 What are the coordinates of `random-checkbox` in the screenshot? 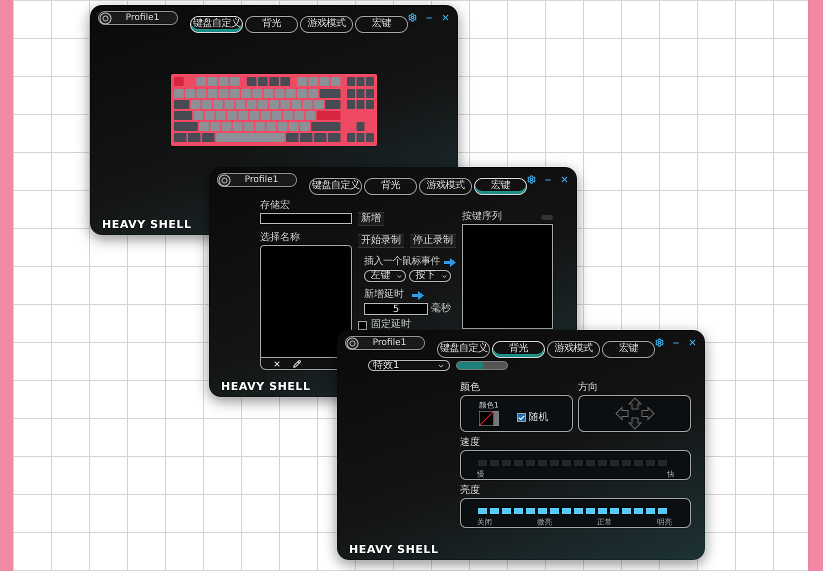 It's located at (521, 417).